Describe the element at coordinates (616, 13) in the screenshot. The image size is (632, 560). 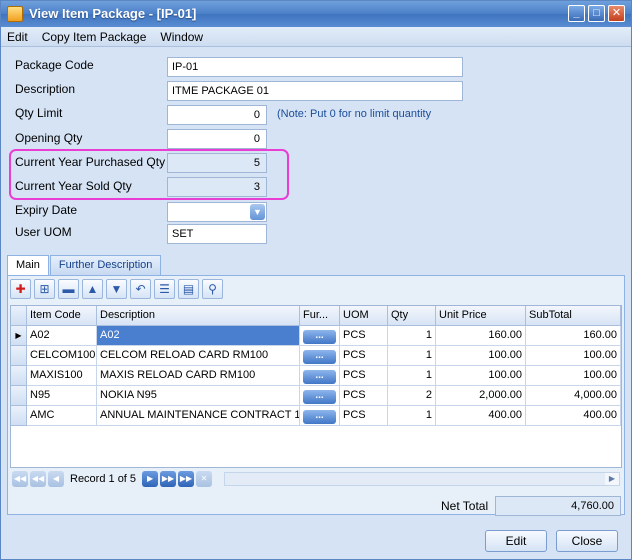
I see `close-window-button: ✕` at that location.